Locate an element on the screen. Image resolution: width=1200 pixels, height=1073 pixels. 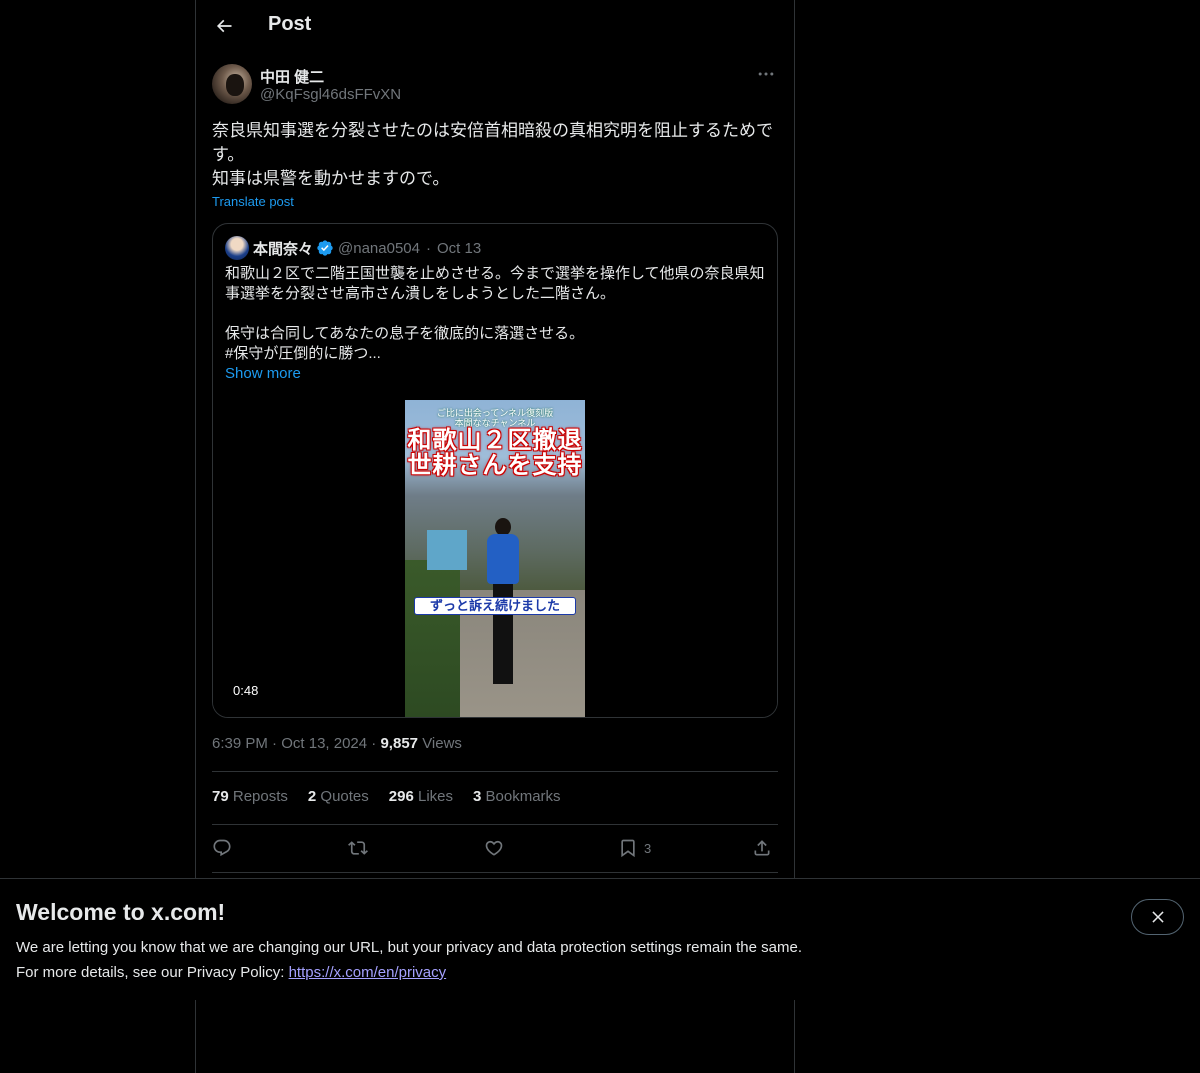
reply-icon is located at coordinates (222, 848).